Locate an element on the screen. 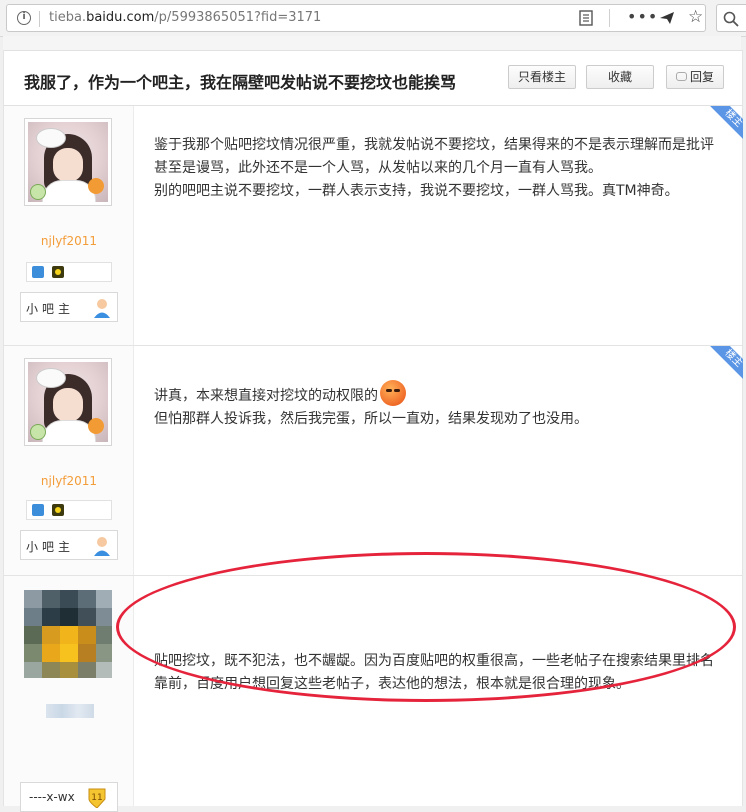 The height and width of the screenshot is (812, 746). op-badge-label: 楼主 is located at coordinates (725, 365).